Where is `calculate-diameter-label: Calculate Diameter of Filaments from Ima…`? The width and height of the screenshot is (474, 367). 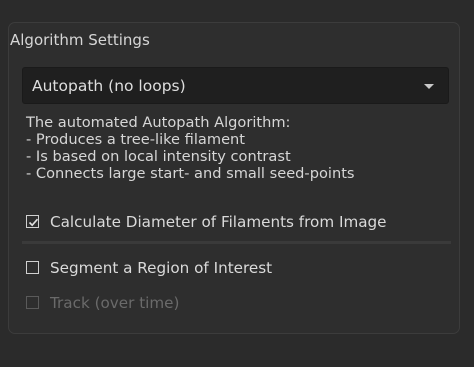
calculate-diameter-label: Calculate Diameter of Filaments from Ima… is located at coordinates (218, 222).